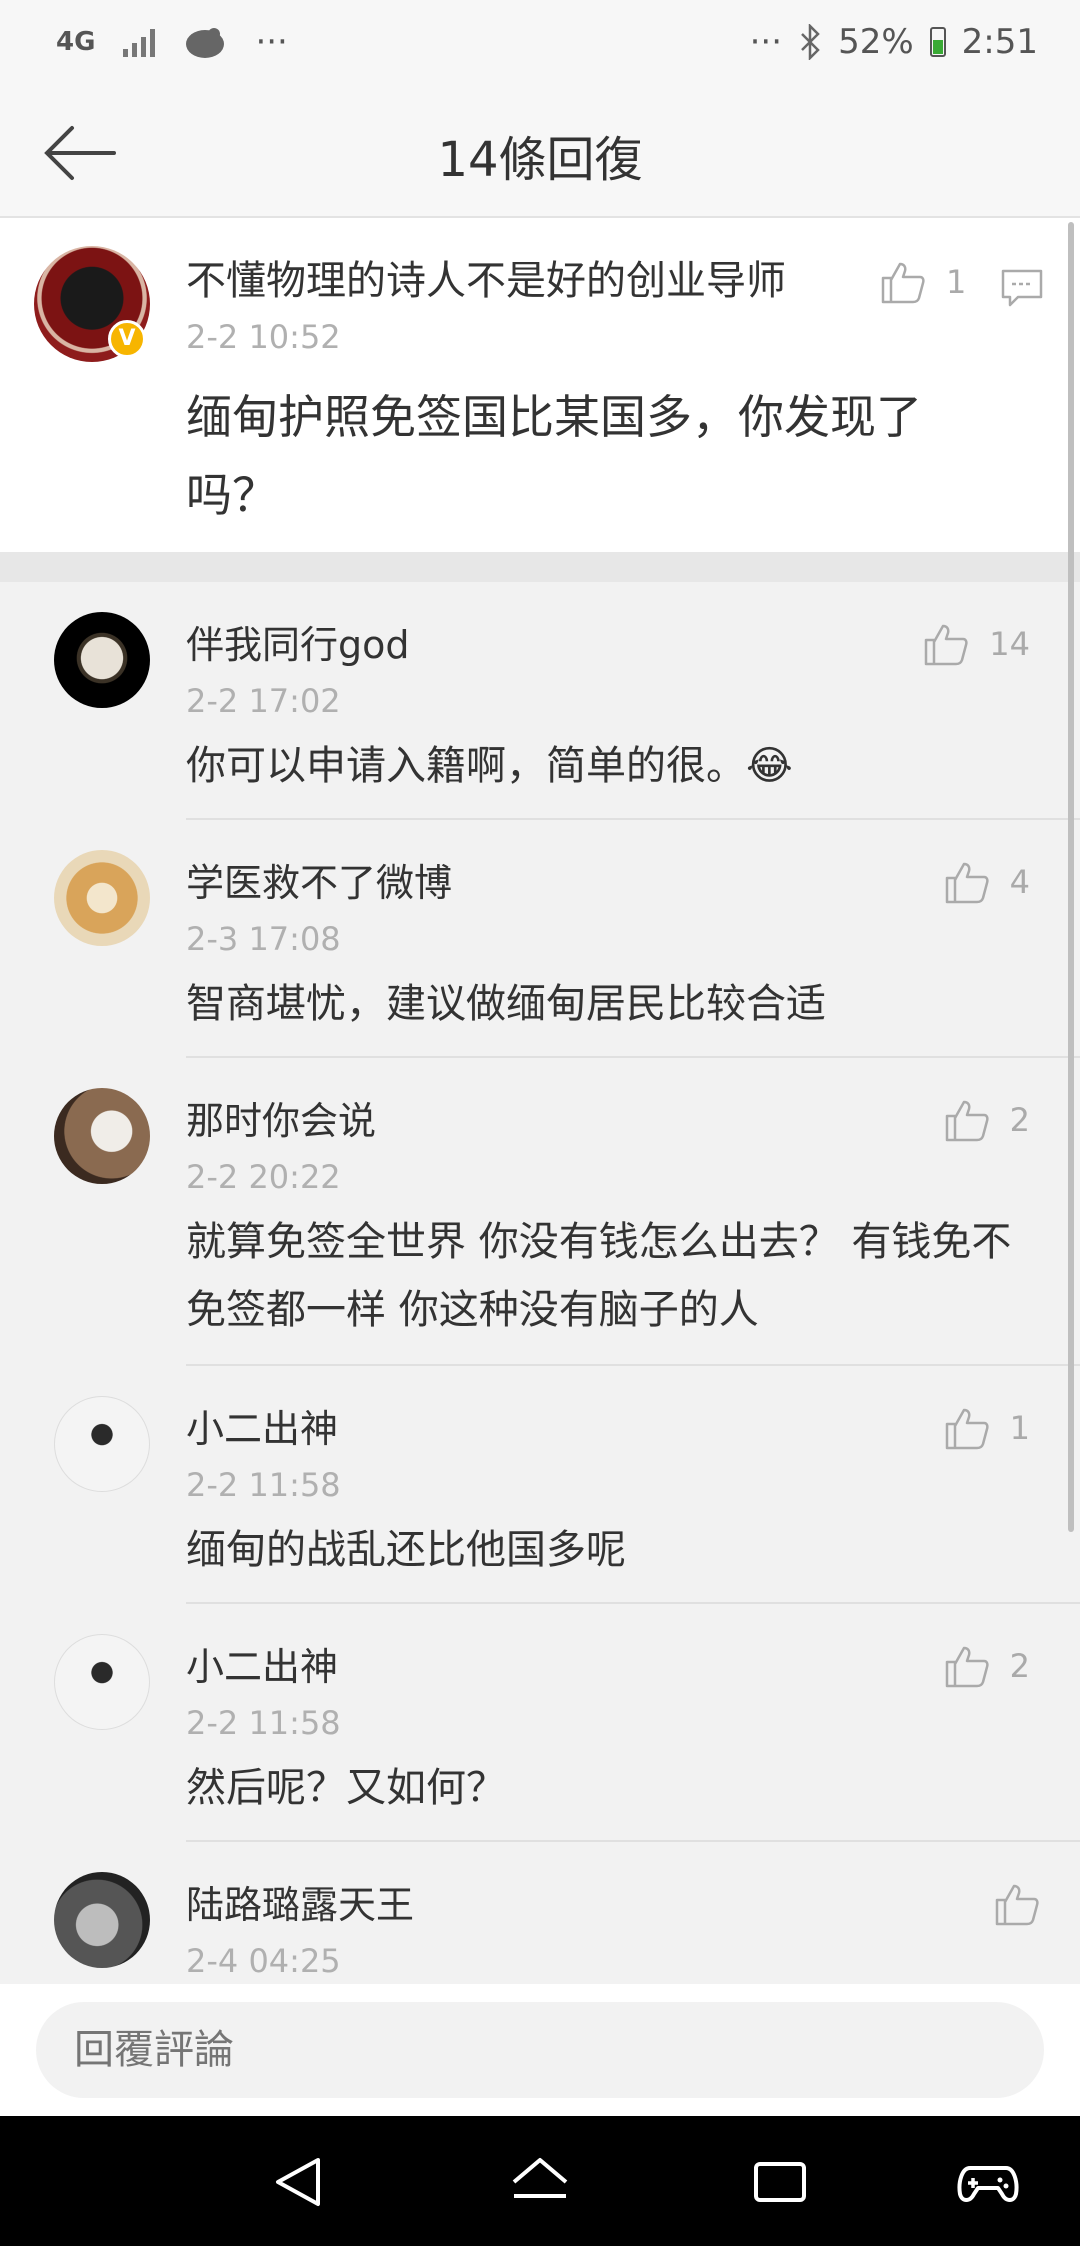 The height and width of the screenshot is (2246, 1080). I want to click on network-type: 4G, so click(76, 42).